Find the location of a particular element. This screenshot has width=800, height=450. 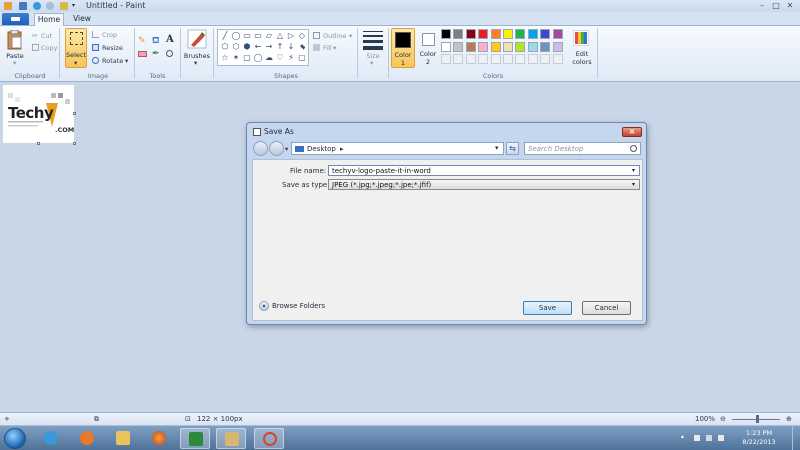

taskbar-item-firefox is located at coordinates (159, 438).